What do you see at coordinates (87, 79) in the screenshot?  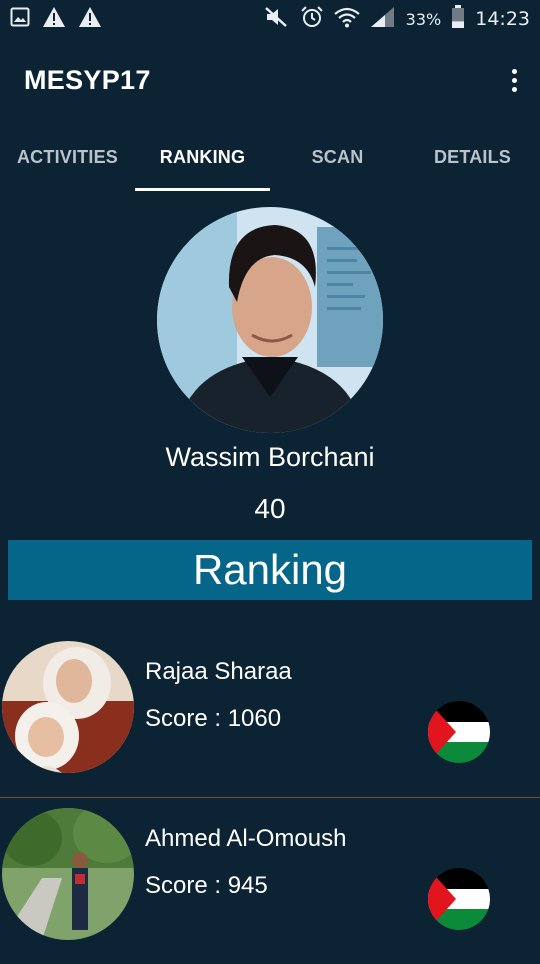 I see `app-title: MESYP17` at bounding box center [87, 79].